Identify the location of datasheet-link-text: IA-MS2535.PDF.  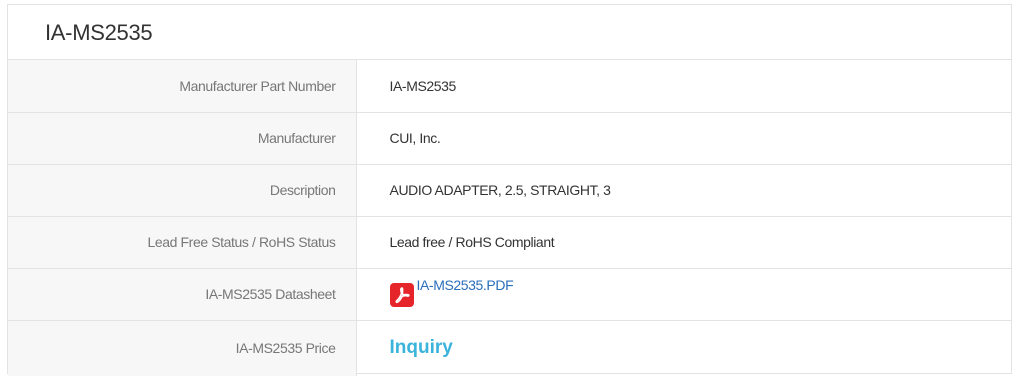
(465, 285).